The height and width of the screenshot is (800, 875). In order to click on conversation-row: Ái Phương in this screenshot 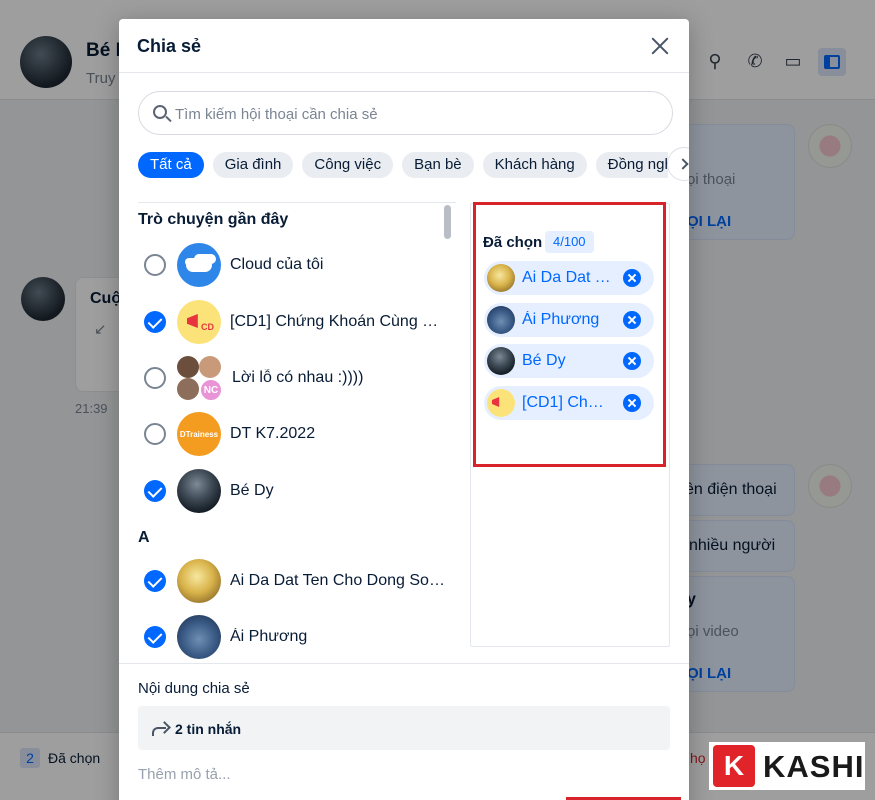, I will do `click(284, 636)`.